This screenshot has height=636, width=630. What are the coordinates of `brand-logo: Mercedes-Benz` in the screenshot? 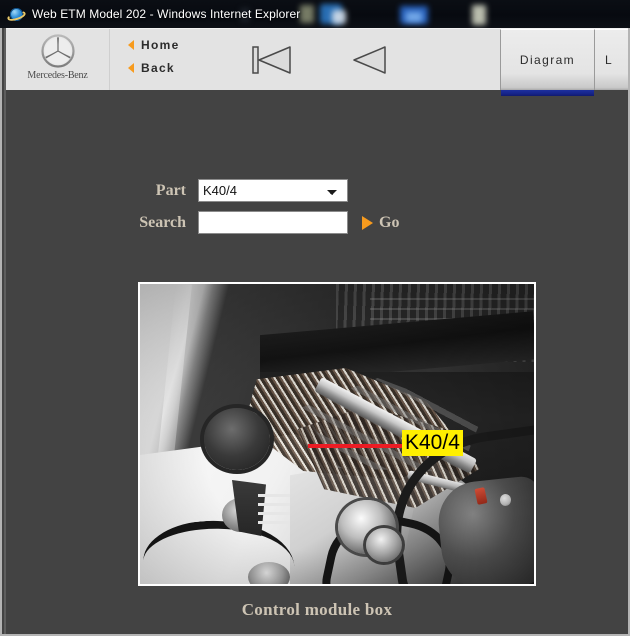 It's located at (58, 59).